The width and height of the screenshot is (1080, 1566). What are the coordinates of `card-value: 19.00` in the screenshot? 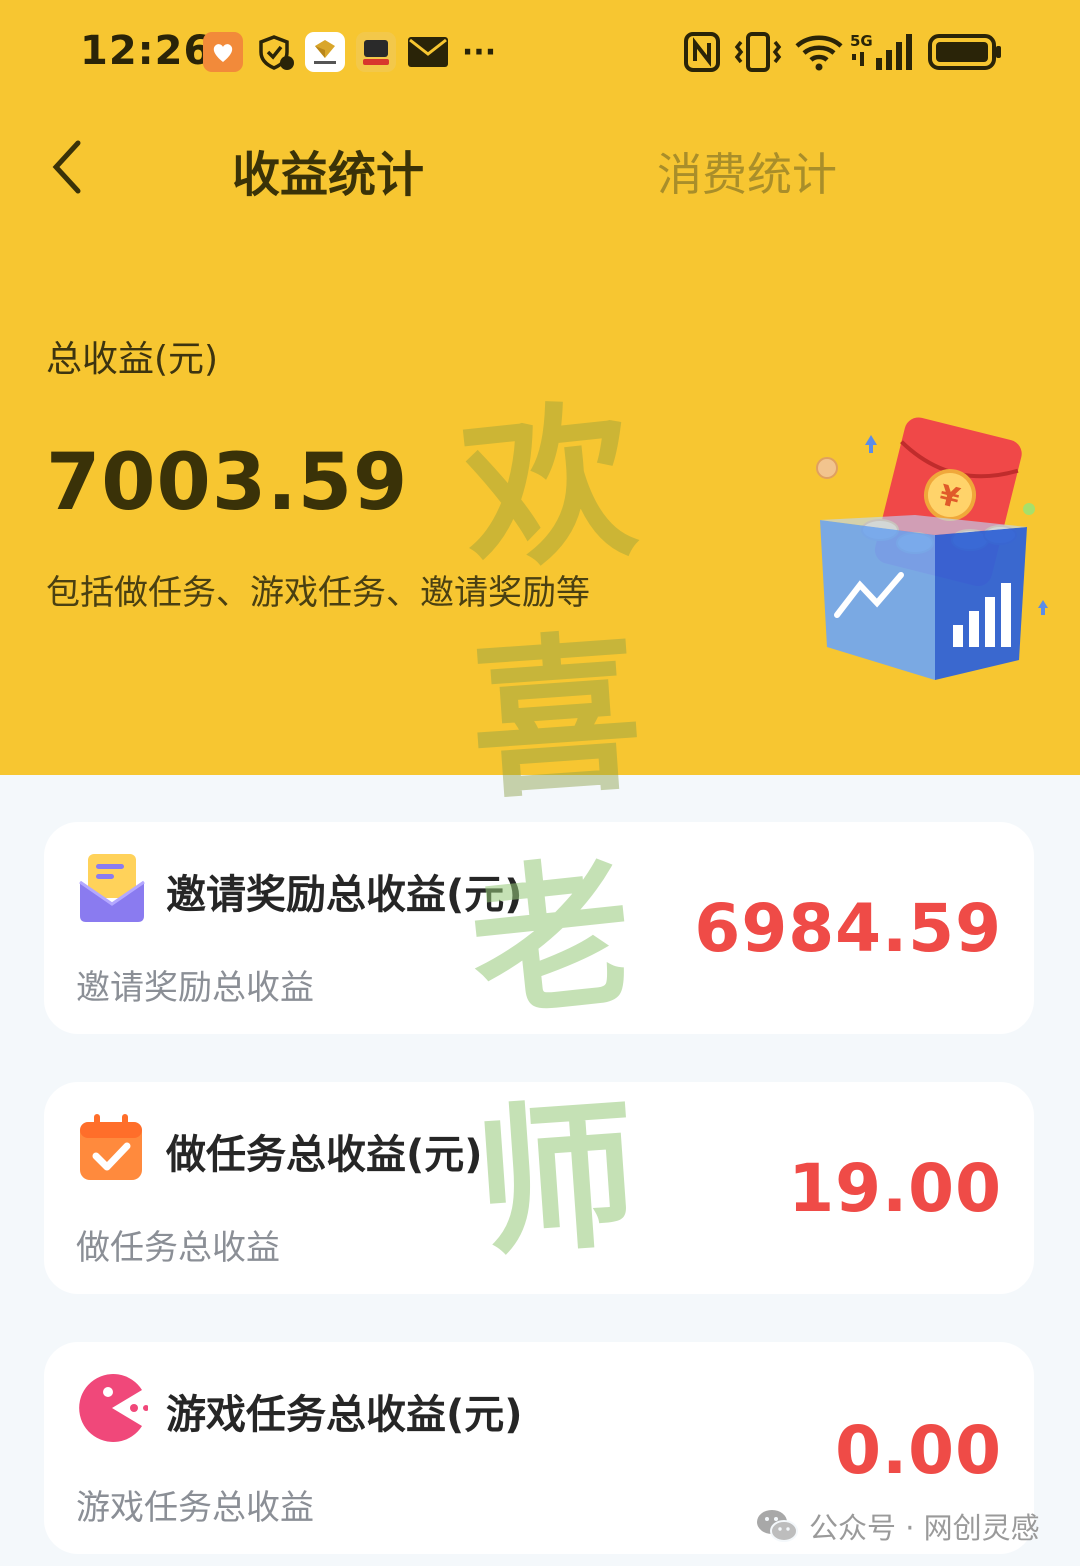 It's located at (895, 1188).